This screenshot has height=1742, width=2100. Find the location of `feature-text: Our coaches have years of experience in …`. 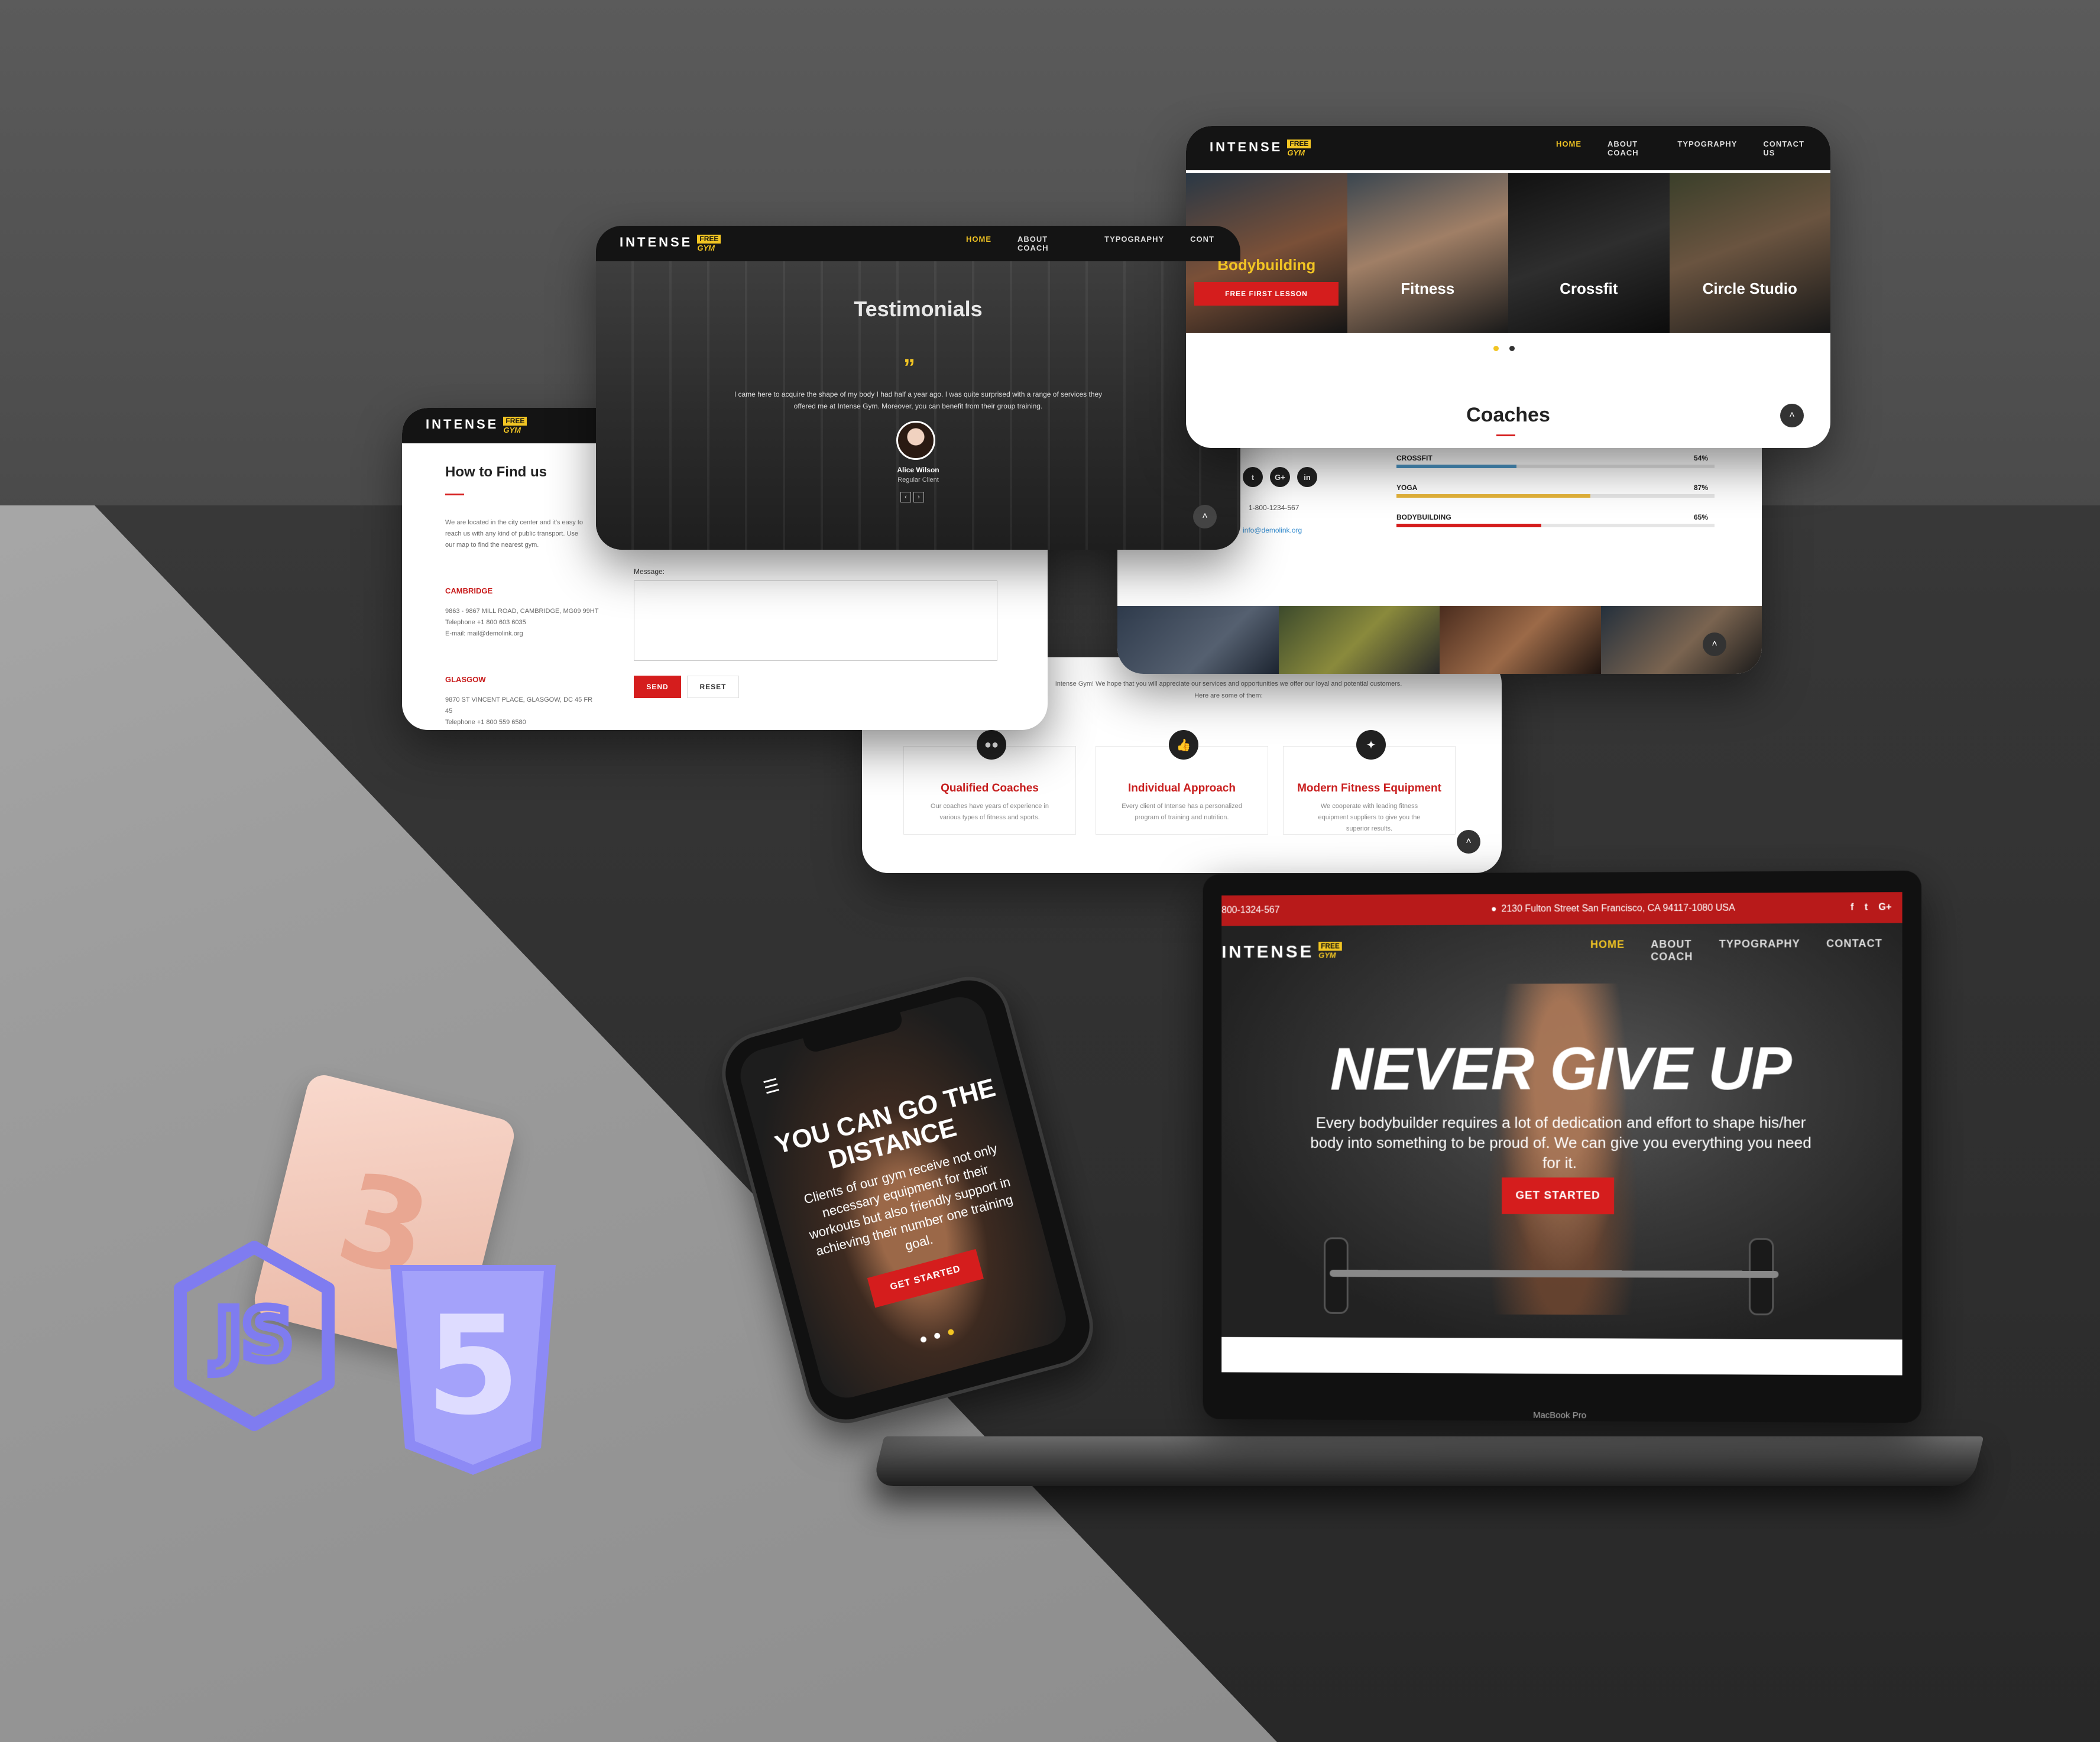

feature-text: Our coaches have years of experience in … is located at coordinates (990, 812).